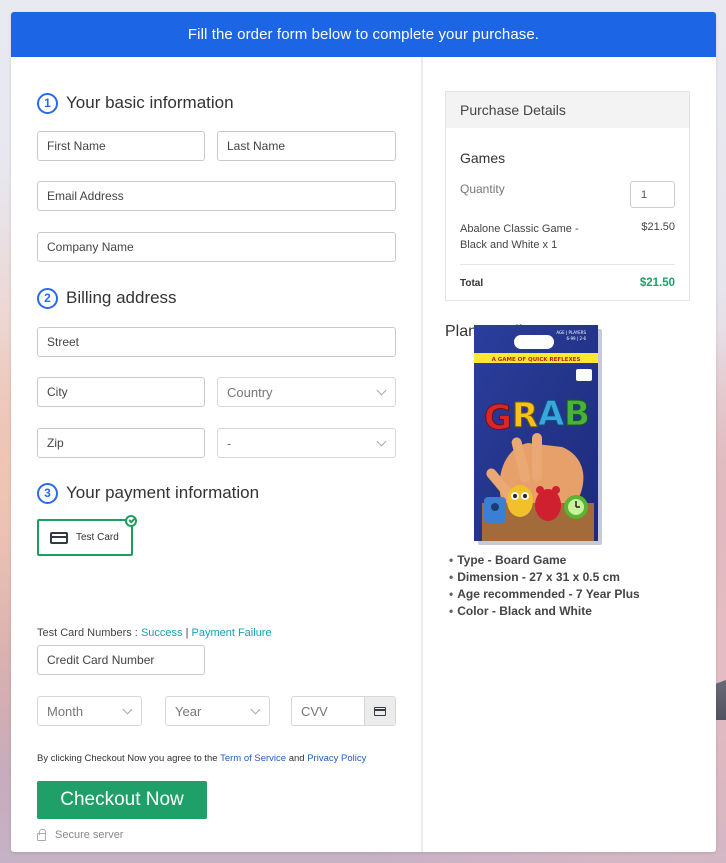  Describe the element at coordinates (163, 492) in the screenshot. I see `section-title: Your payment information` at that location.